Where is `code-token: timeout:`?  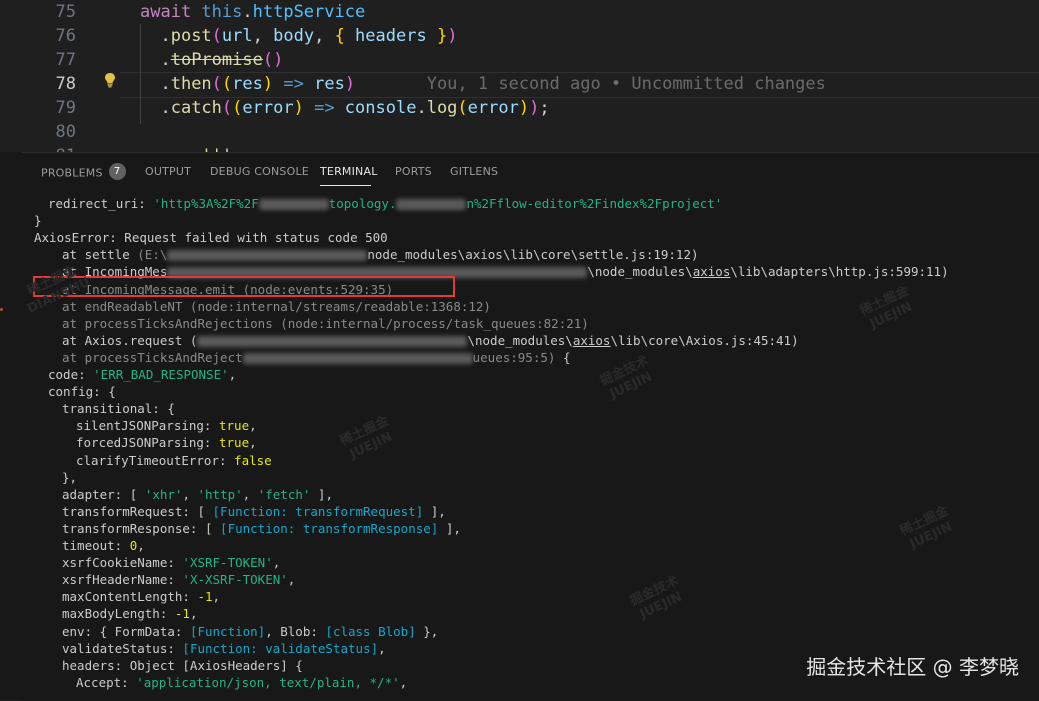
code-token: timeout: is located at coordinates (96, 545).